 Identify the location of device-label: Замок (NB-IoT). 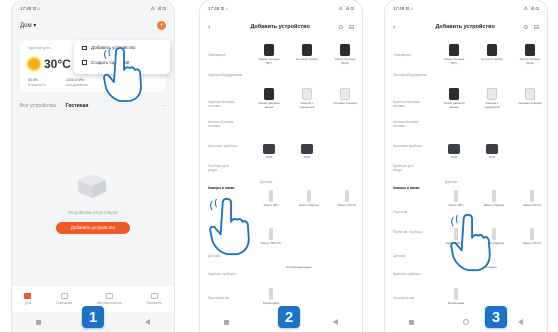
(271, 243).